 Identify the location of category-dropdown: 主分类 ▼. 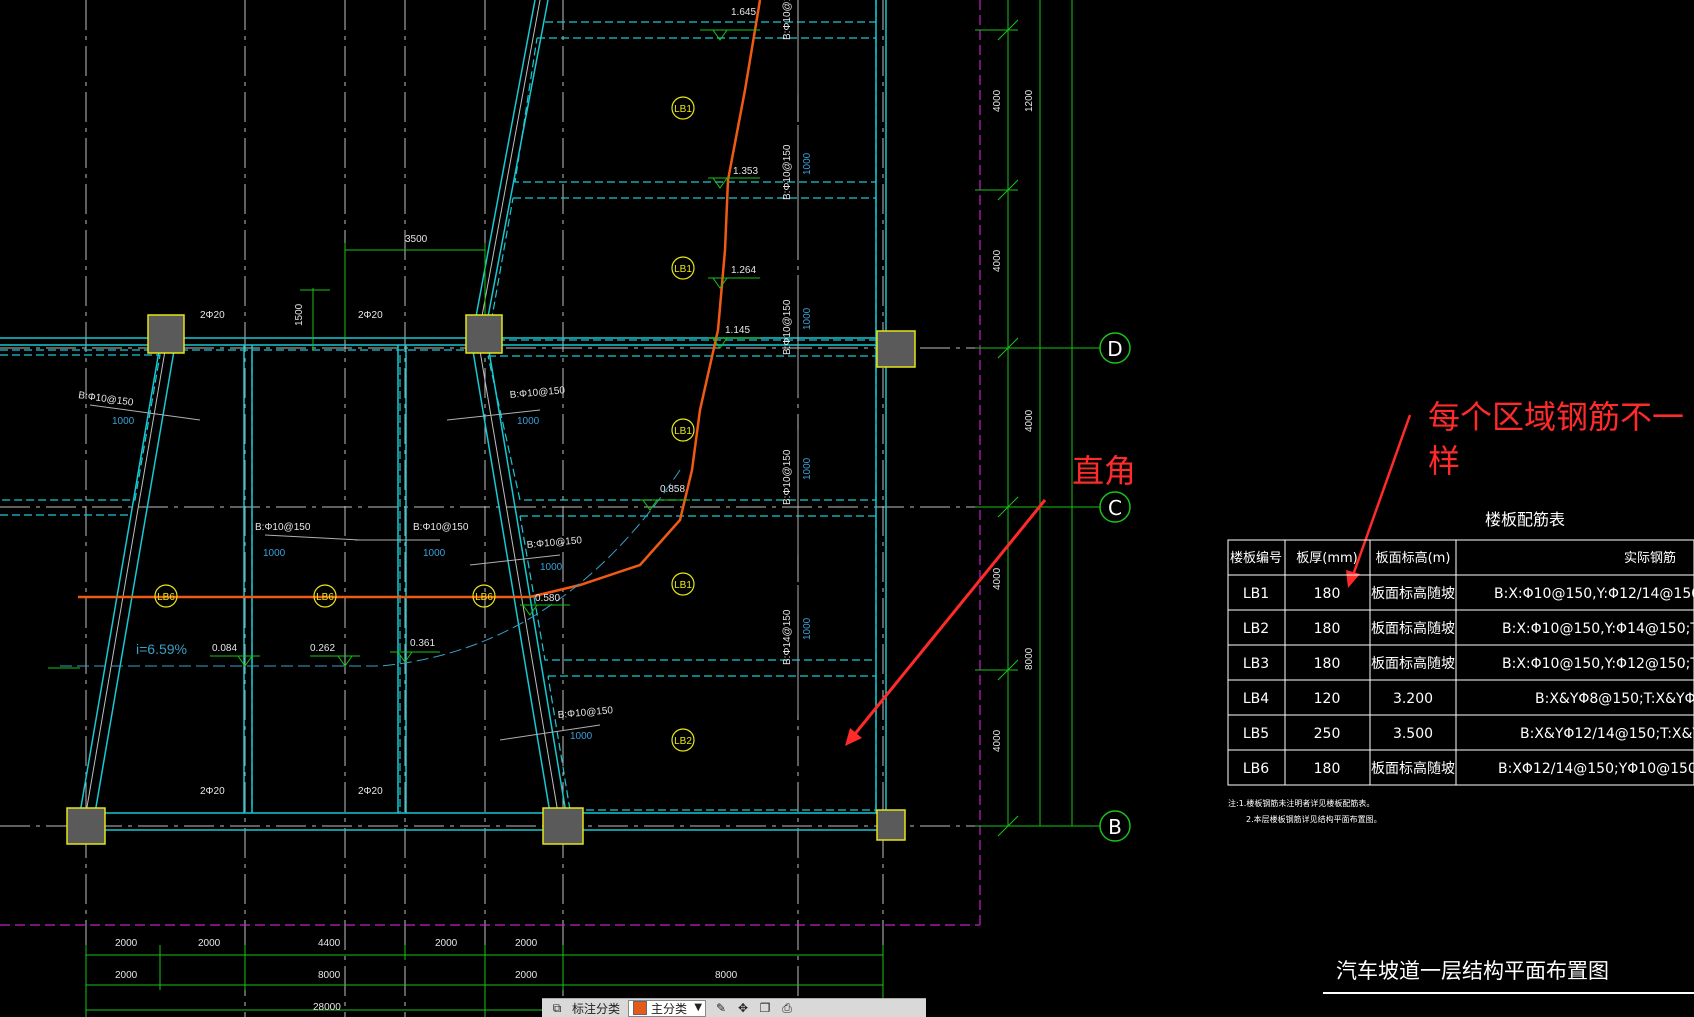
(667, 1008).